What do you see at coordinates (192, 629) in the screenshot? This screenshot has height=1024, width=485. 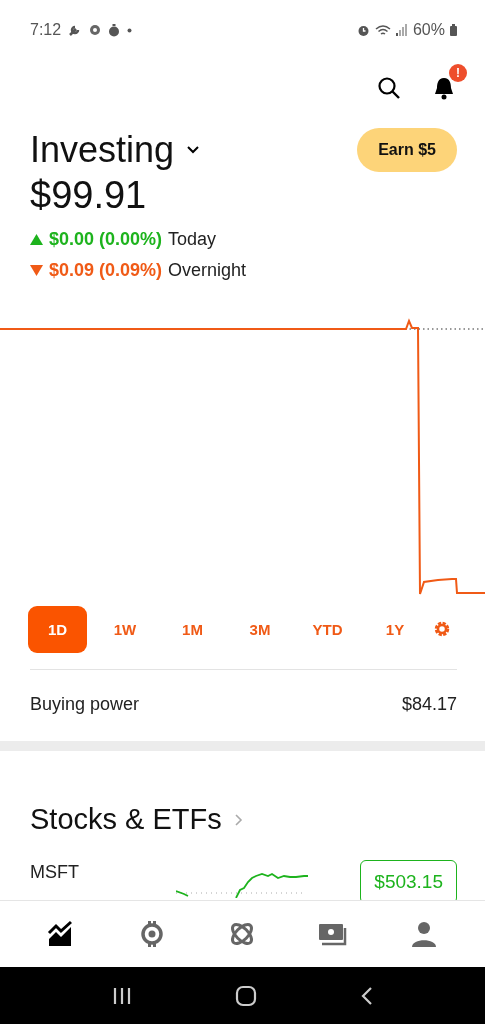 I see `range-tab: 1M` at bounding box center [192, 629].